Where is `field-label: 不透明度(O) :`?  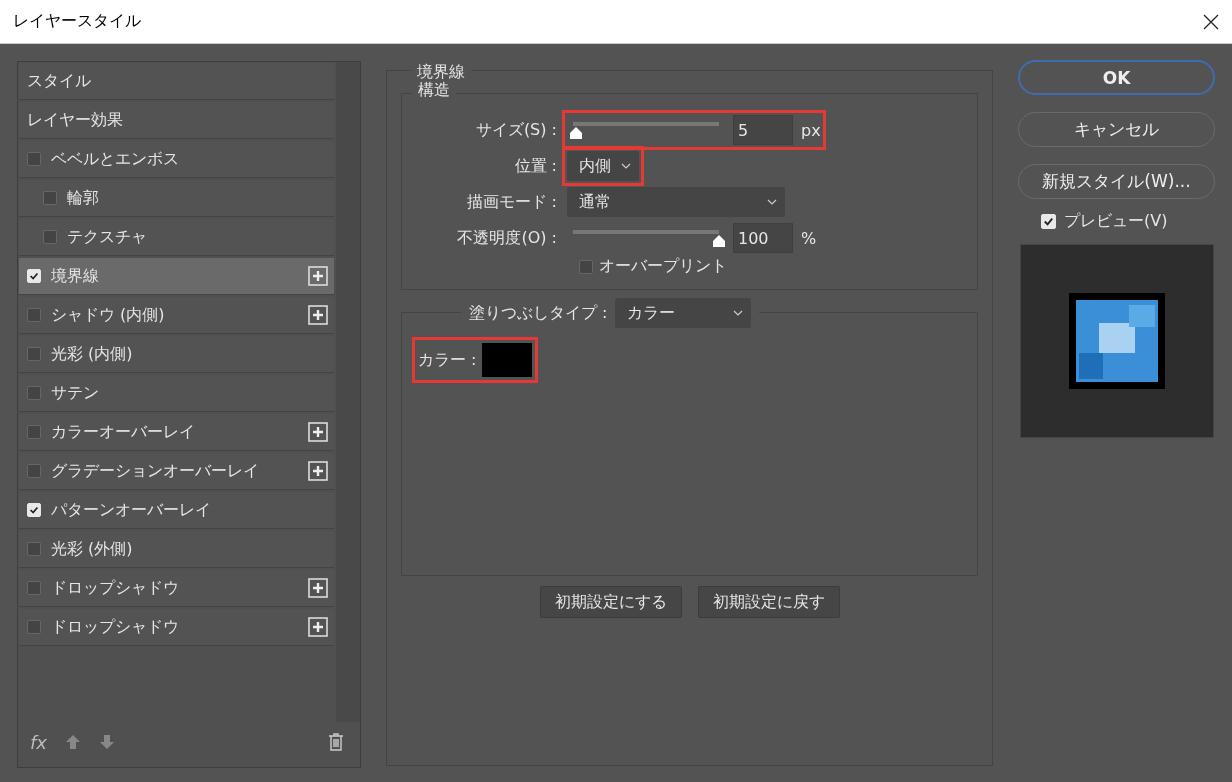 field-label: 不透明度(O) : is located at coordinates (507, 238).